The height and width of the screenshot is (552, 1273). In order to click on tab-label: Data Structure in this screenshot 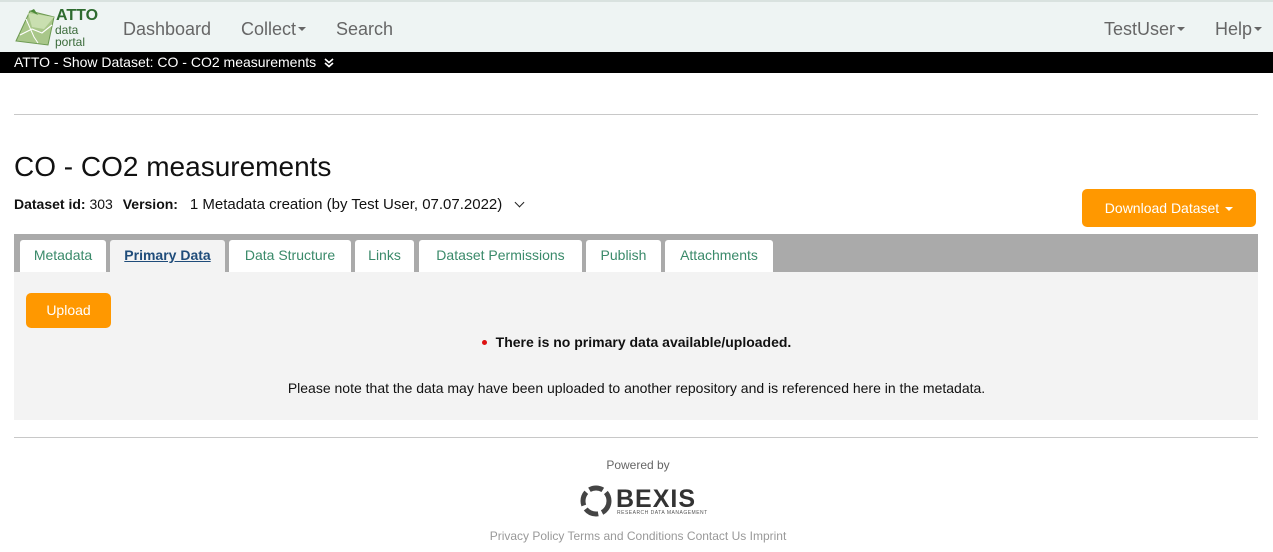, I will do `click(290, 255)`.